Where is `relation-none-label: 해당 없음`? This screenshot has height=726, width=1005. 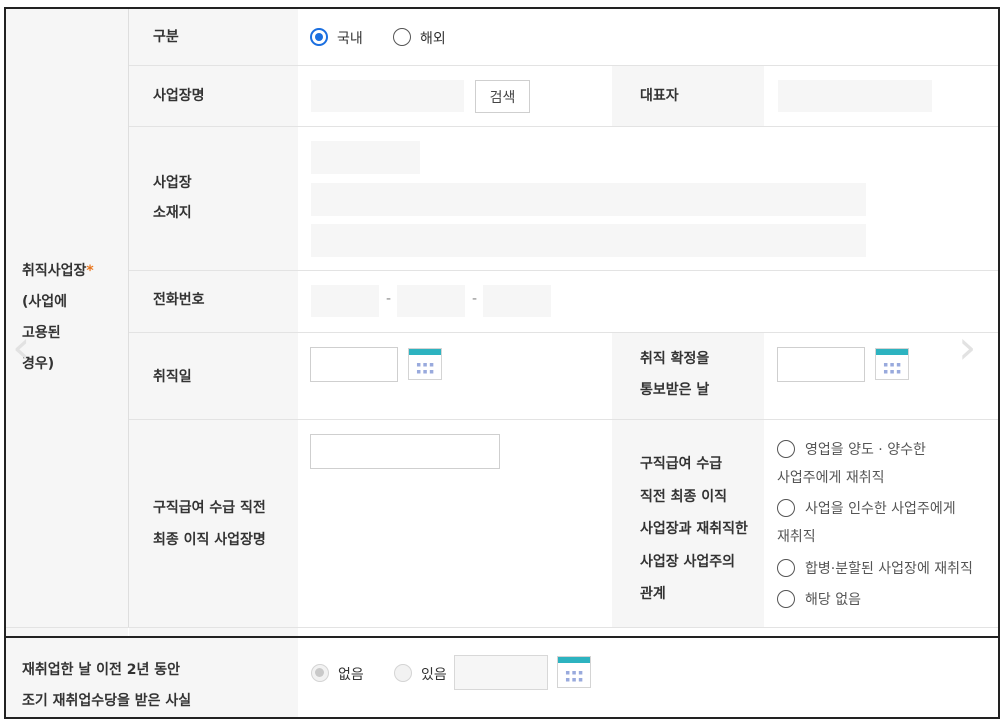 relation-none-label: 해당 없음 is located at coordinates (833, 600).